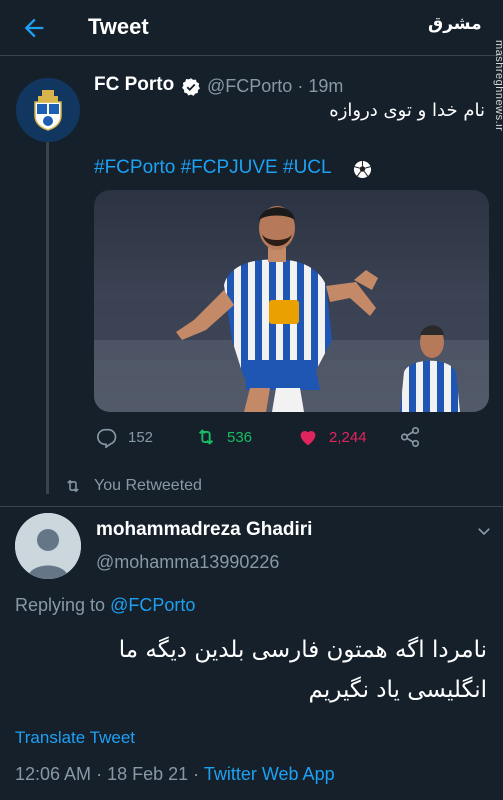  I want to click on verified-icon, so click(191, 87).